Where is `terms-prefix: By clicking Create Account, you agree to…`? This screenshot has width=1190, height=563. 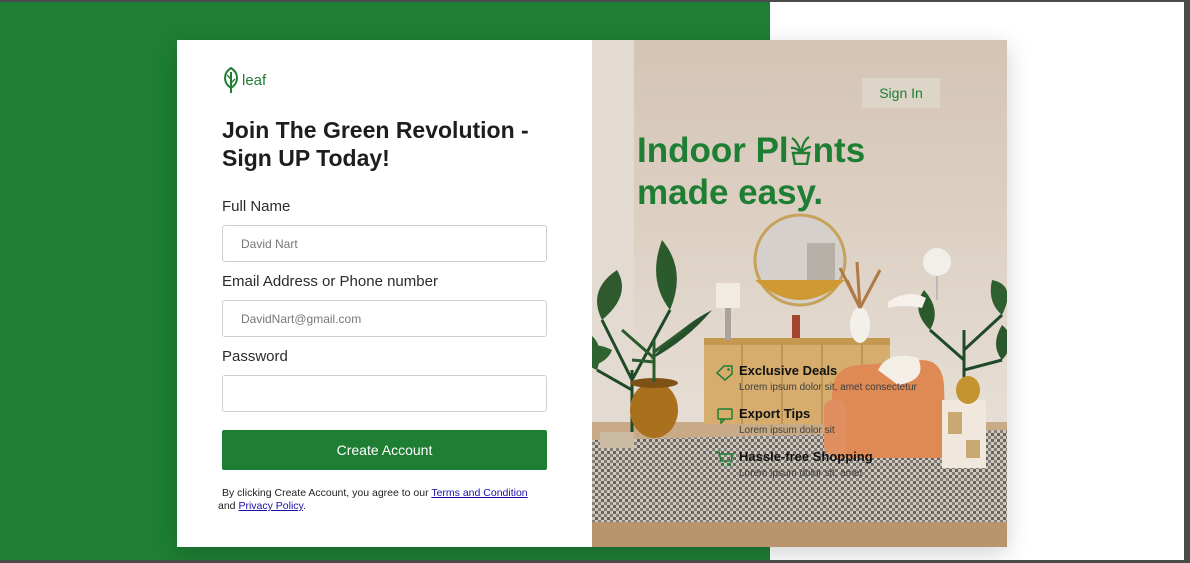 terms-prefix: By clicking Create Account, you agree to… is located at coordinates (327, 493).